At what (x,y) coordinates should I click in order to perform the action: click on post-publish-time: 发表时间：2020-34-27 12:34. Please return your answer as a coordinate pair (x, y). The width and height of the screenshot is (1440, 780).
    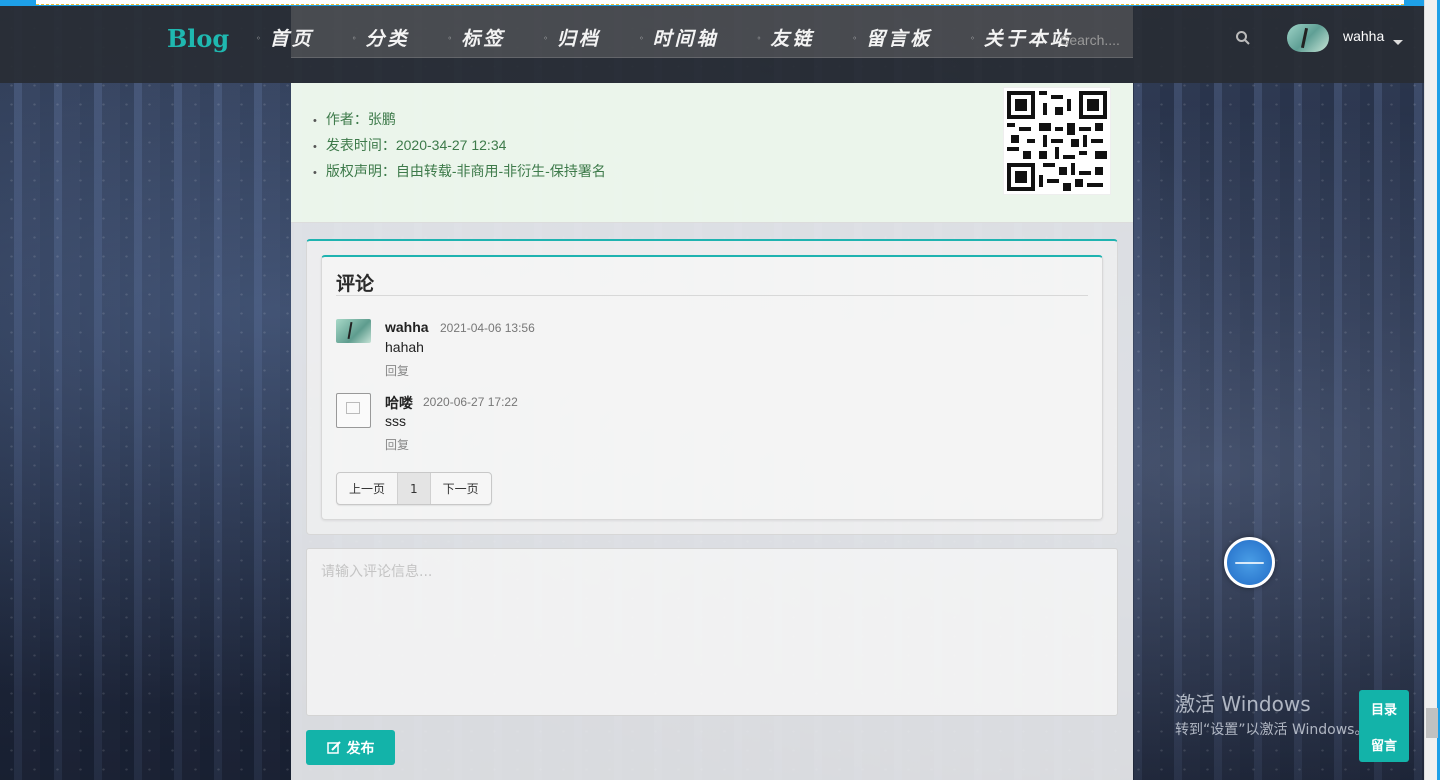
    Looking at the image, I should click on (459, 146).